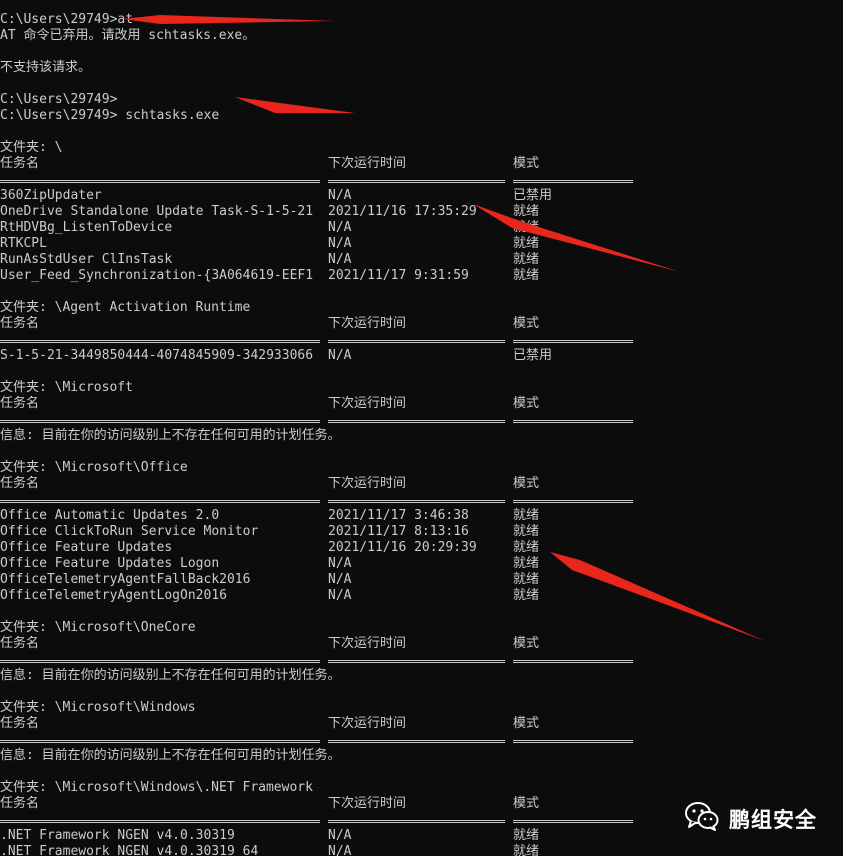 This screenshot has height=856, width=843. I want to click on command-line-schtasks: C:\Users\29749> schtasks.exe, so click(110, 115).